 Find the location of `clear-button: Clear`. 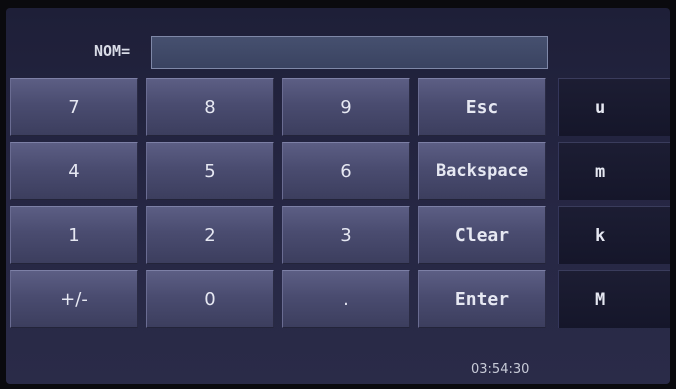

clear-button: Clear is located at coordinates (482, 235).